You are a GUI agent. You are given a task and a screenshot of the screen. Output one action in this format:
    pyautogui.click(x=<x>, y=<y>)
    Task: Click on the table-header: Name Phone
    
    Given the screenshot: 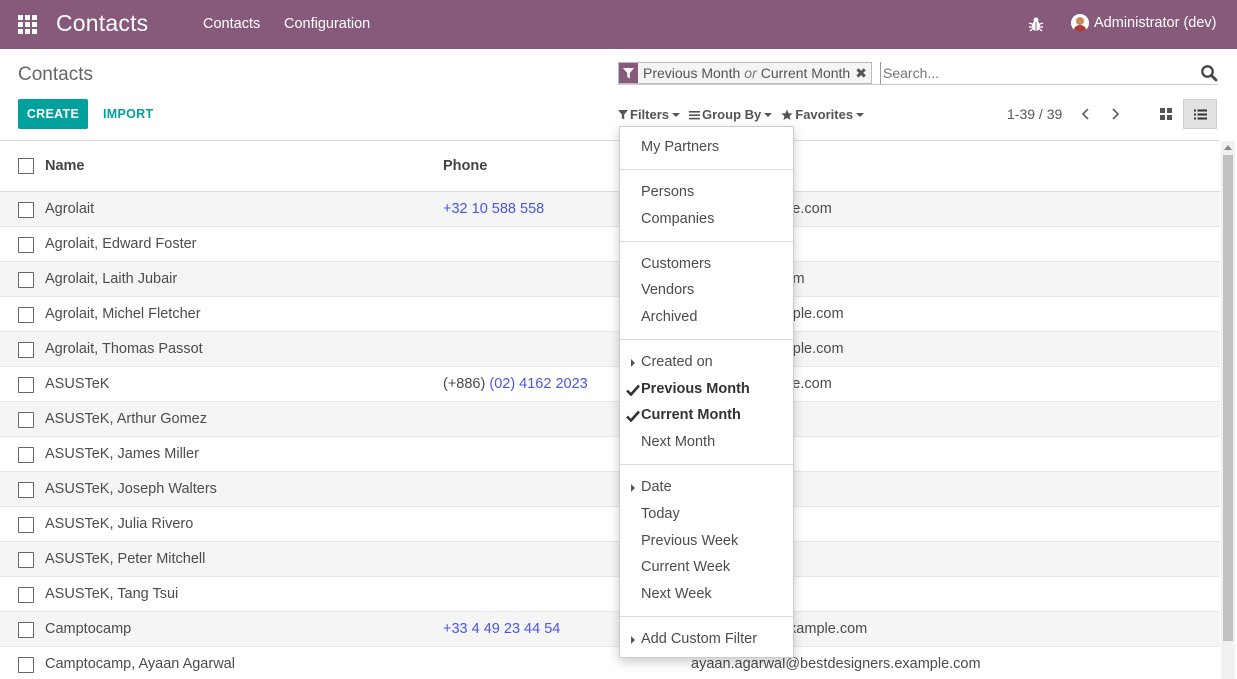 What is the action you would take?
    pyautogui.click(x=610, y=166)
    